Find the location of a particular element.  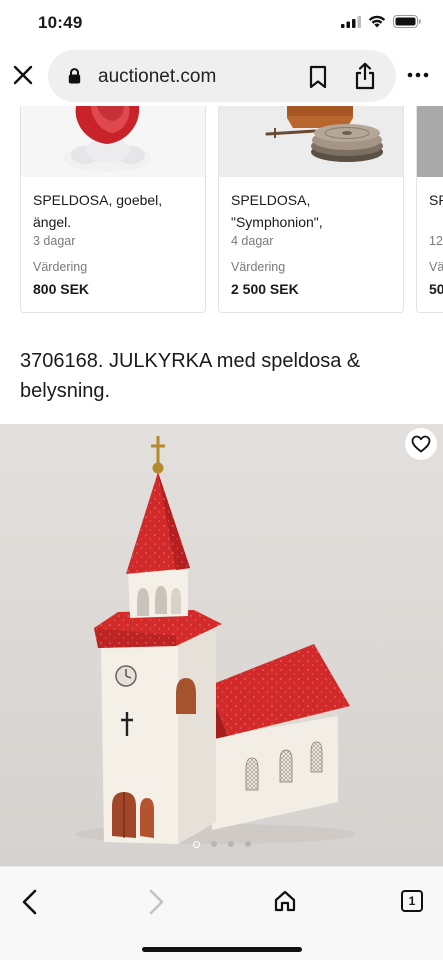

share-icon is located at coordinates (365, 76).